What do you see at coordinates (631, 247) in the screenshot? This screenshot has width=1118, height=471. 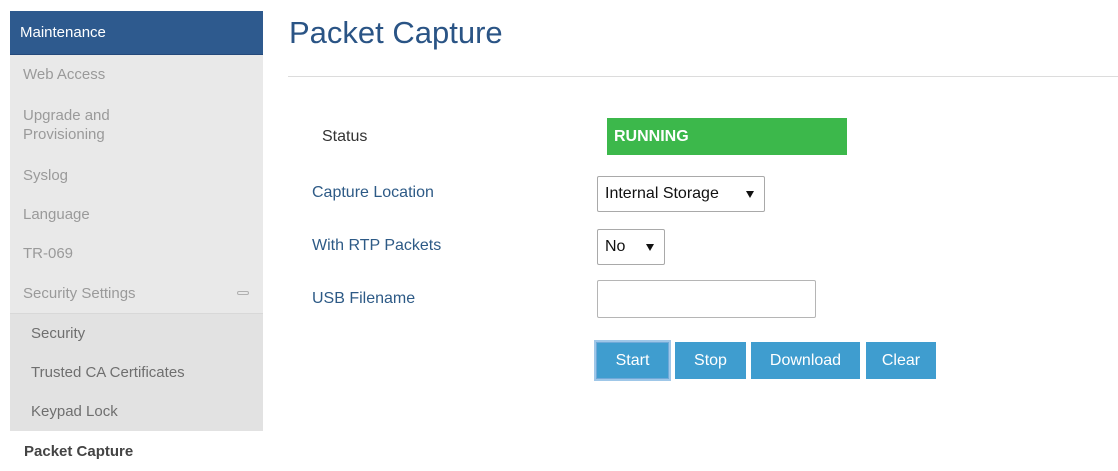 I see `rtp-packets-select: No` at bounding box center [631, 247].